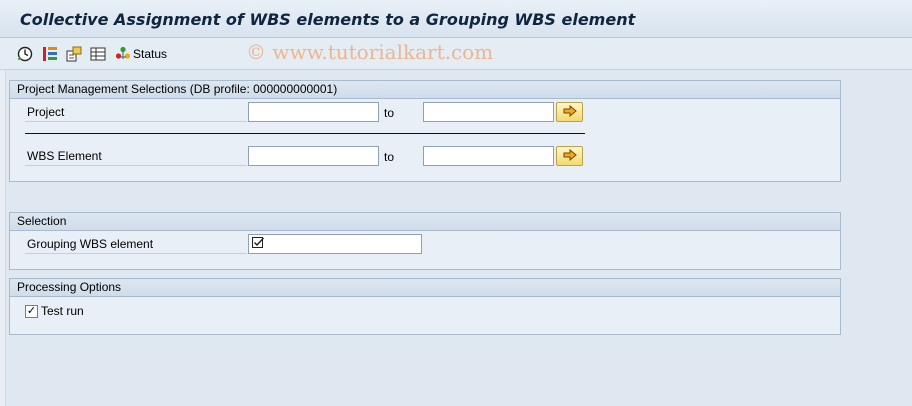 The width and height of the screenshot is (912, 406). I want to click on selection-group: Selection Grouping WBS element, so click(425, 241).